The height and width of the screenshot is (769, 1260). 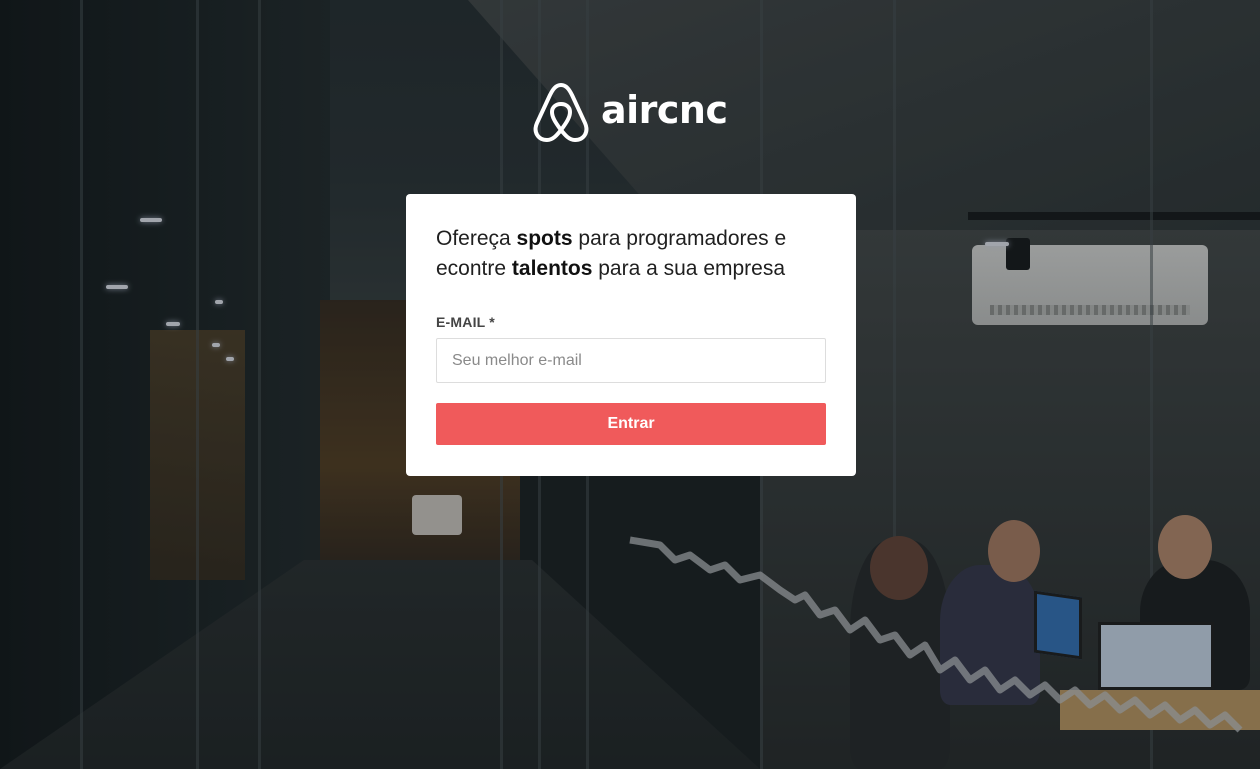 What do you see at coordinates (689, 268) in the screenshot?
I see `headline-text: para a sua empresa` at bounding box center [689, 268].